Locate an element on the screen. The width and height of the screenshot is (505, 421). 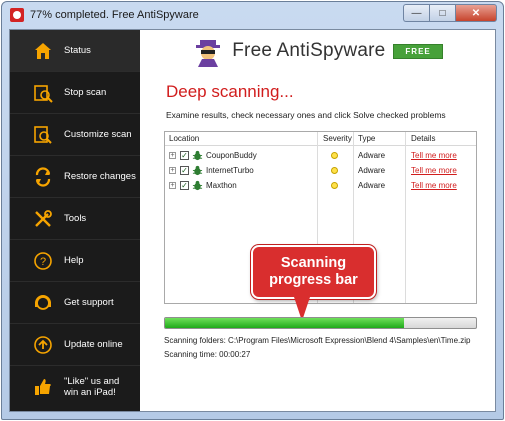
home-icon is located at coordinates (43, 51).